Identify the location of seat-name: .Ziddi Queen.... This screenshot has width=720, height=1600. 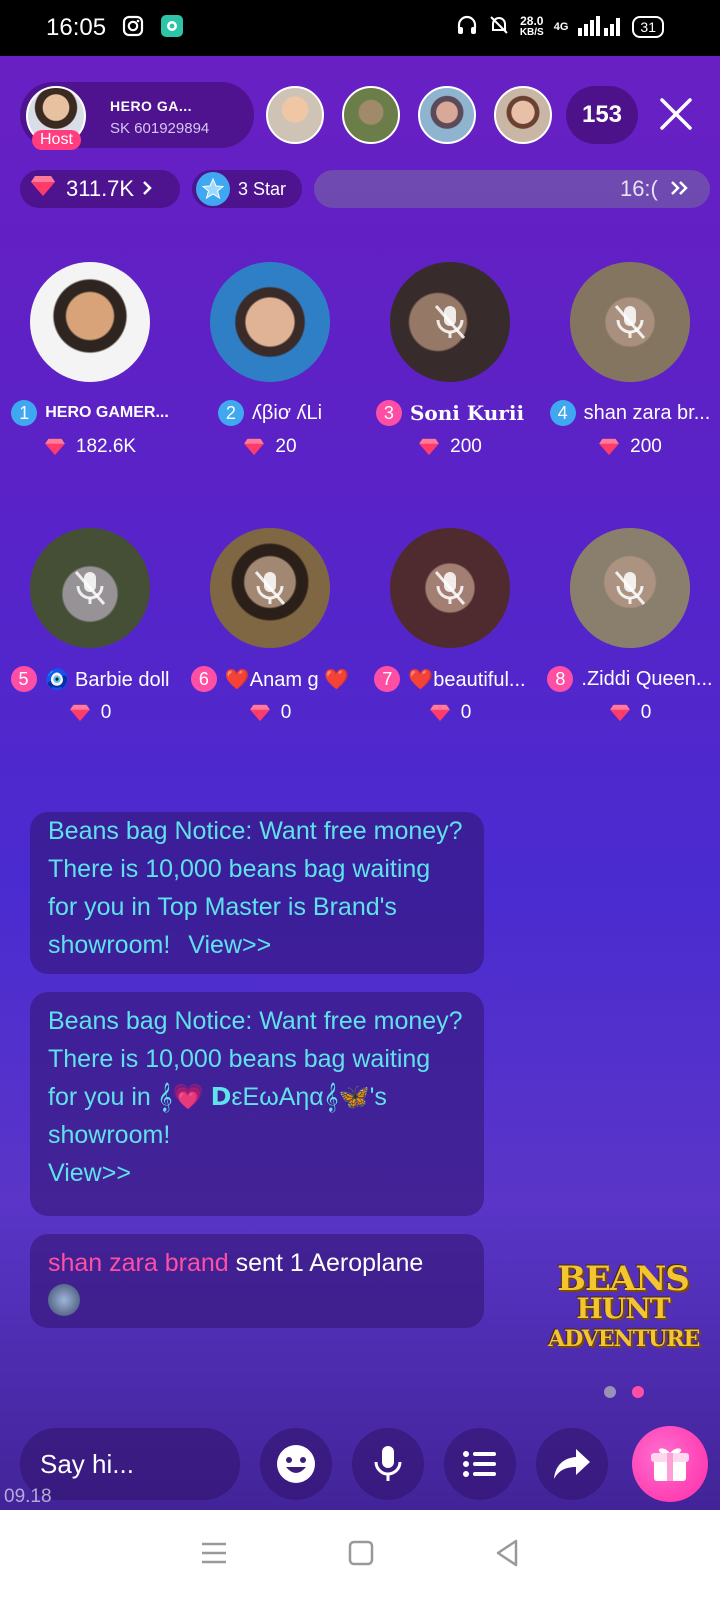
(647, 678).